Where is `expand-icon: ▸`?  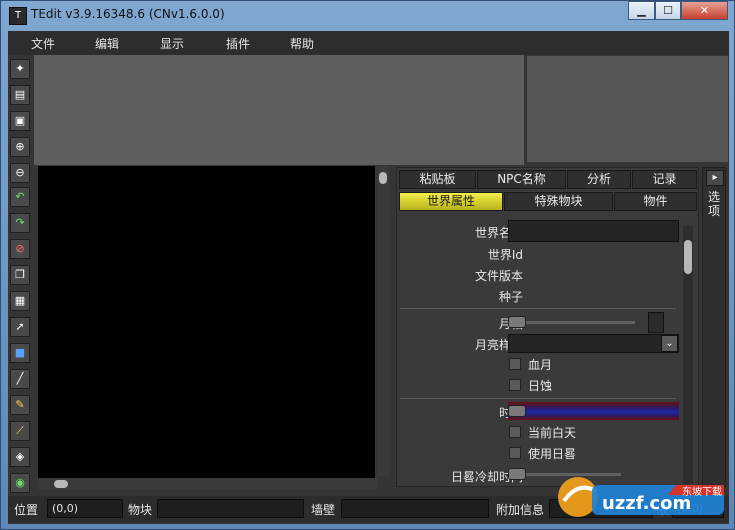 expand-icon: ▸ is located at coordinates (715, 178).